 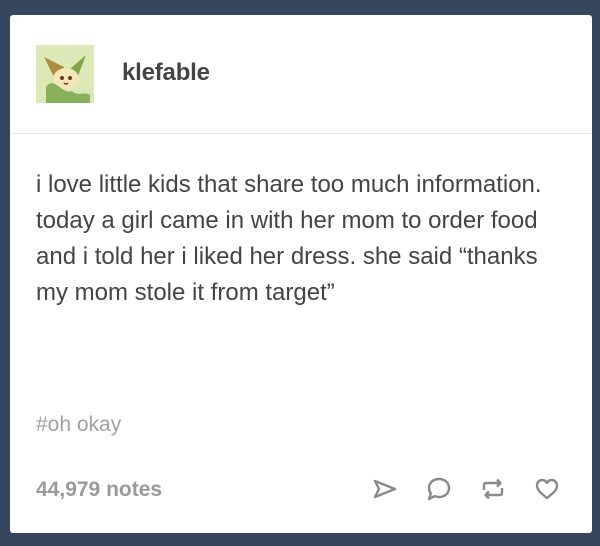 I want to click on post-footer: 44,979 notes, so click(x=301, y=490).